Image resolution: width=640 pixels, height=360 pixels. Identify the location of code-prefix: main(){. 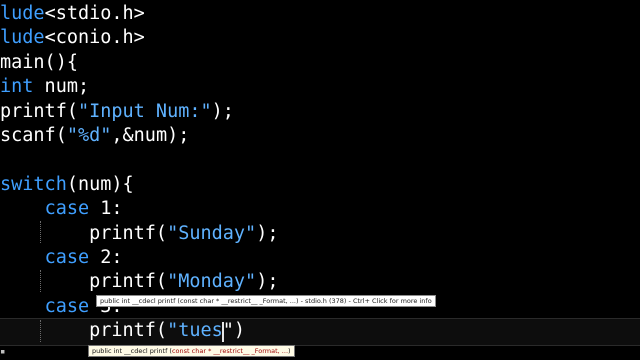
(39, 62).